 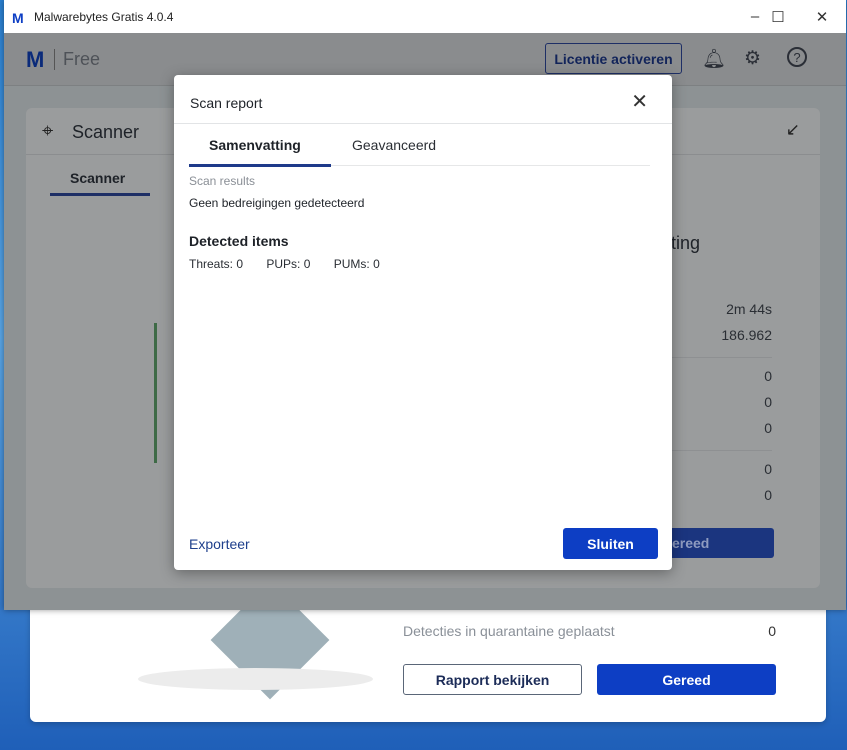 I want to click on window-title: Malwarebytes Gratis 4.0.4, so click(x=104, y=16).